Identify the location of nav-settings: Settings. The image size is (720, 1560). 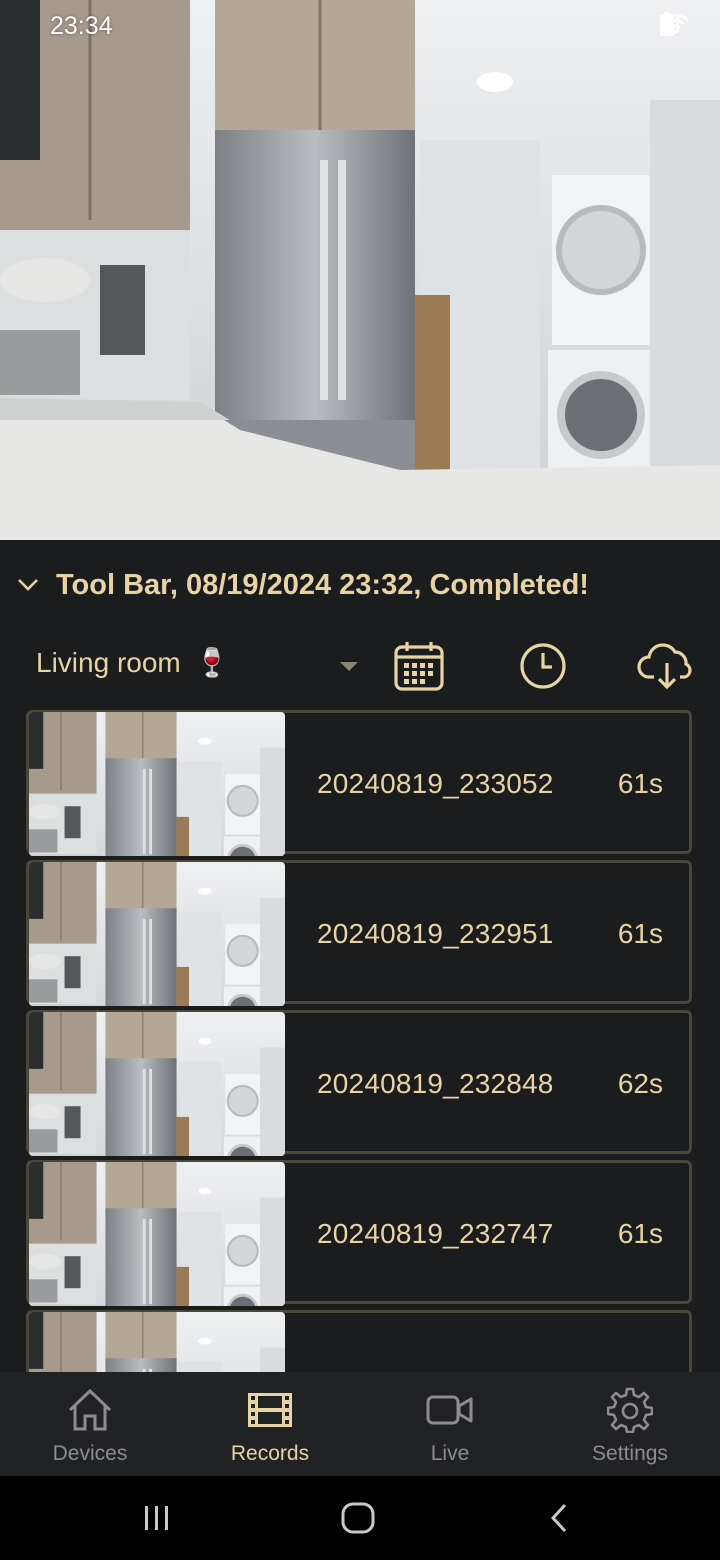
(630, 1424).